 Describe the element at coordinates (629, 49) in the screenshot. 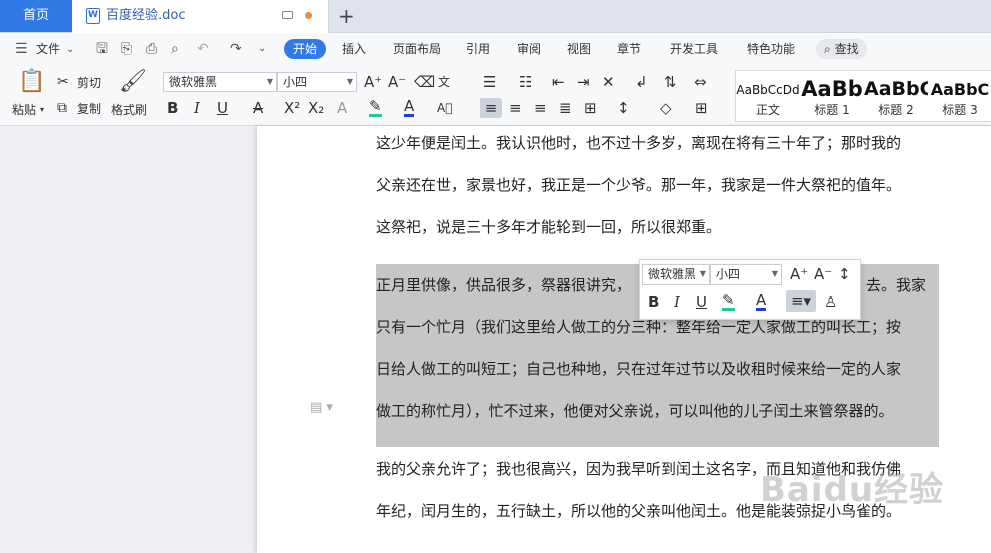

I see `menu-tab-section: 章节` at that location.